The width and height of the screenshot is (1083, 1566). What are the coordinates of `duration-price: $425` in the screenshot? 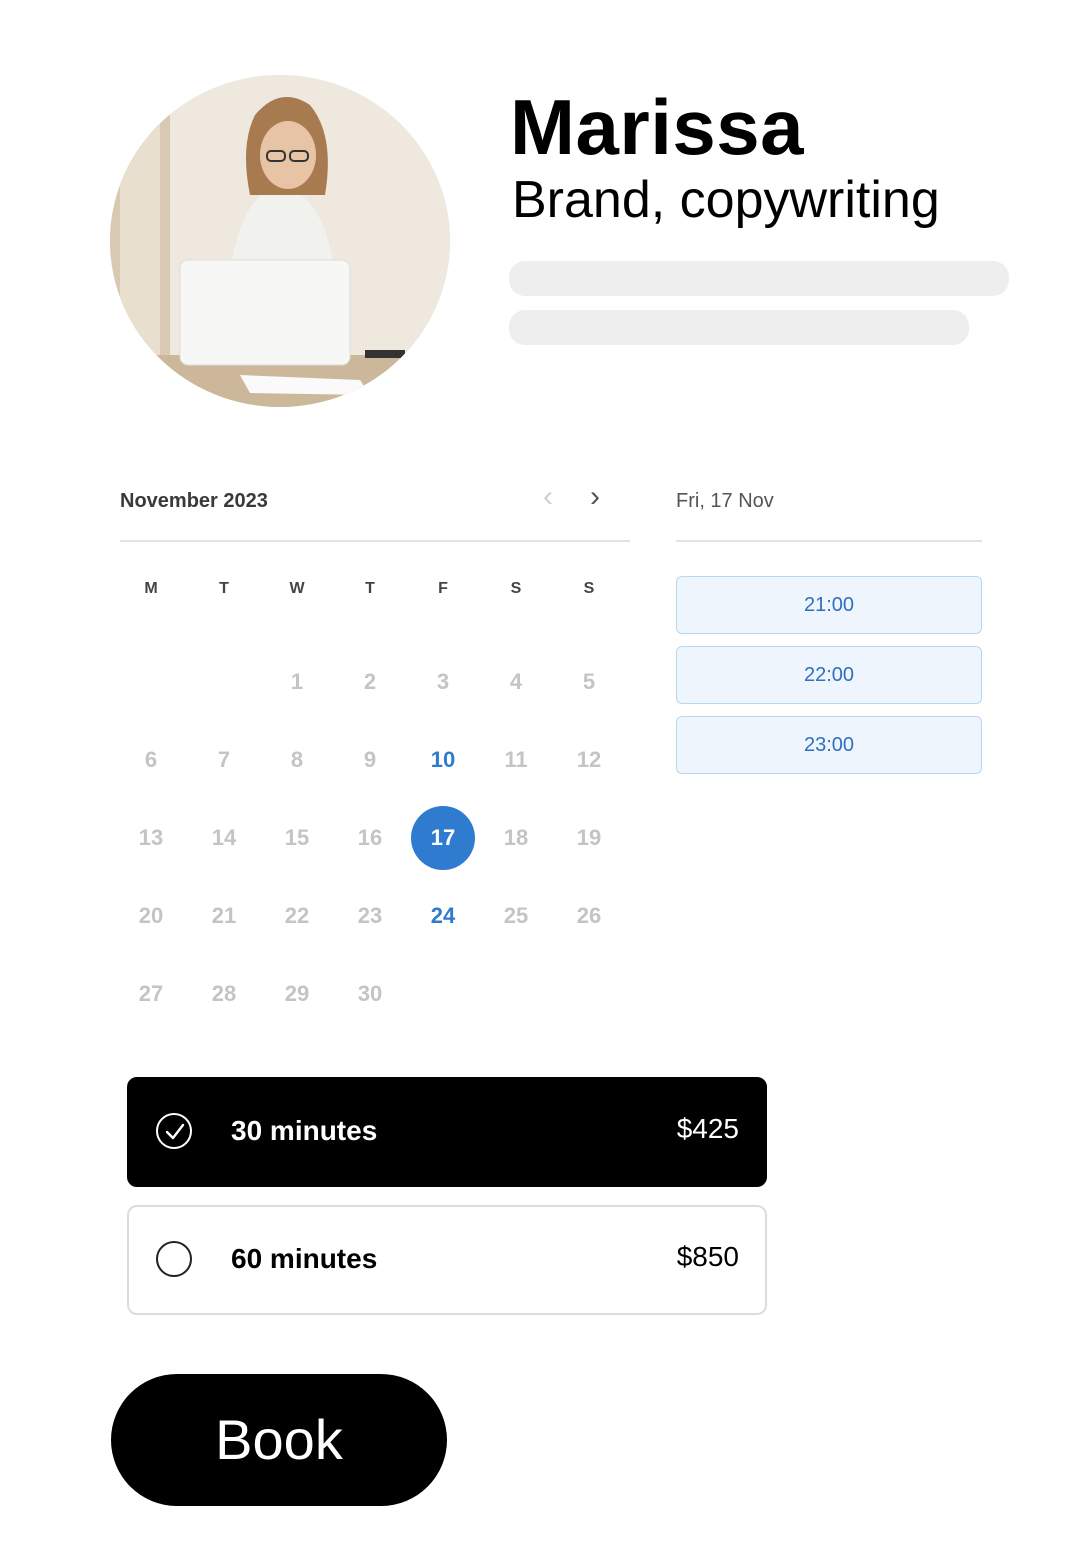 It's located at (707, 1128).